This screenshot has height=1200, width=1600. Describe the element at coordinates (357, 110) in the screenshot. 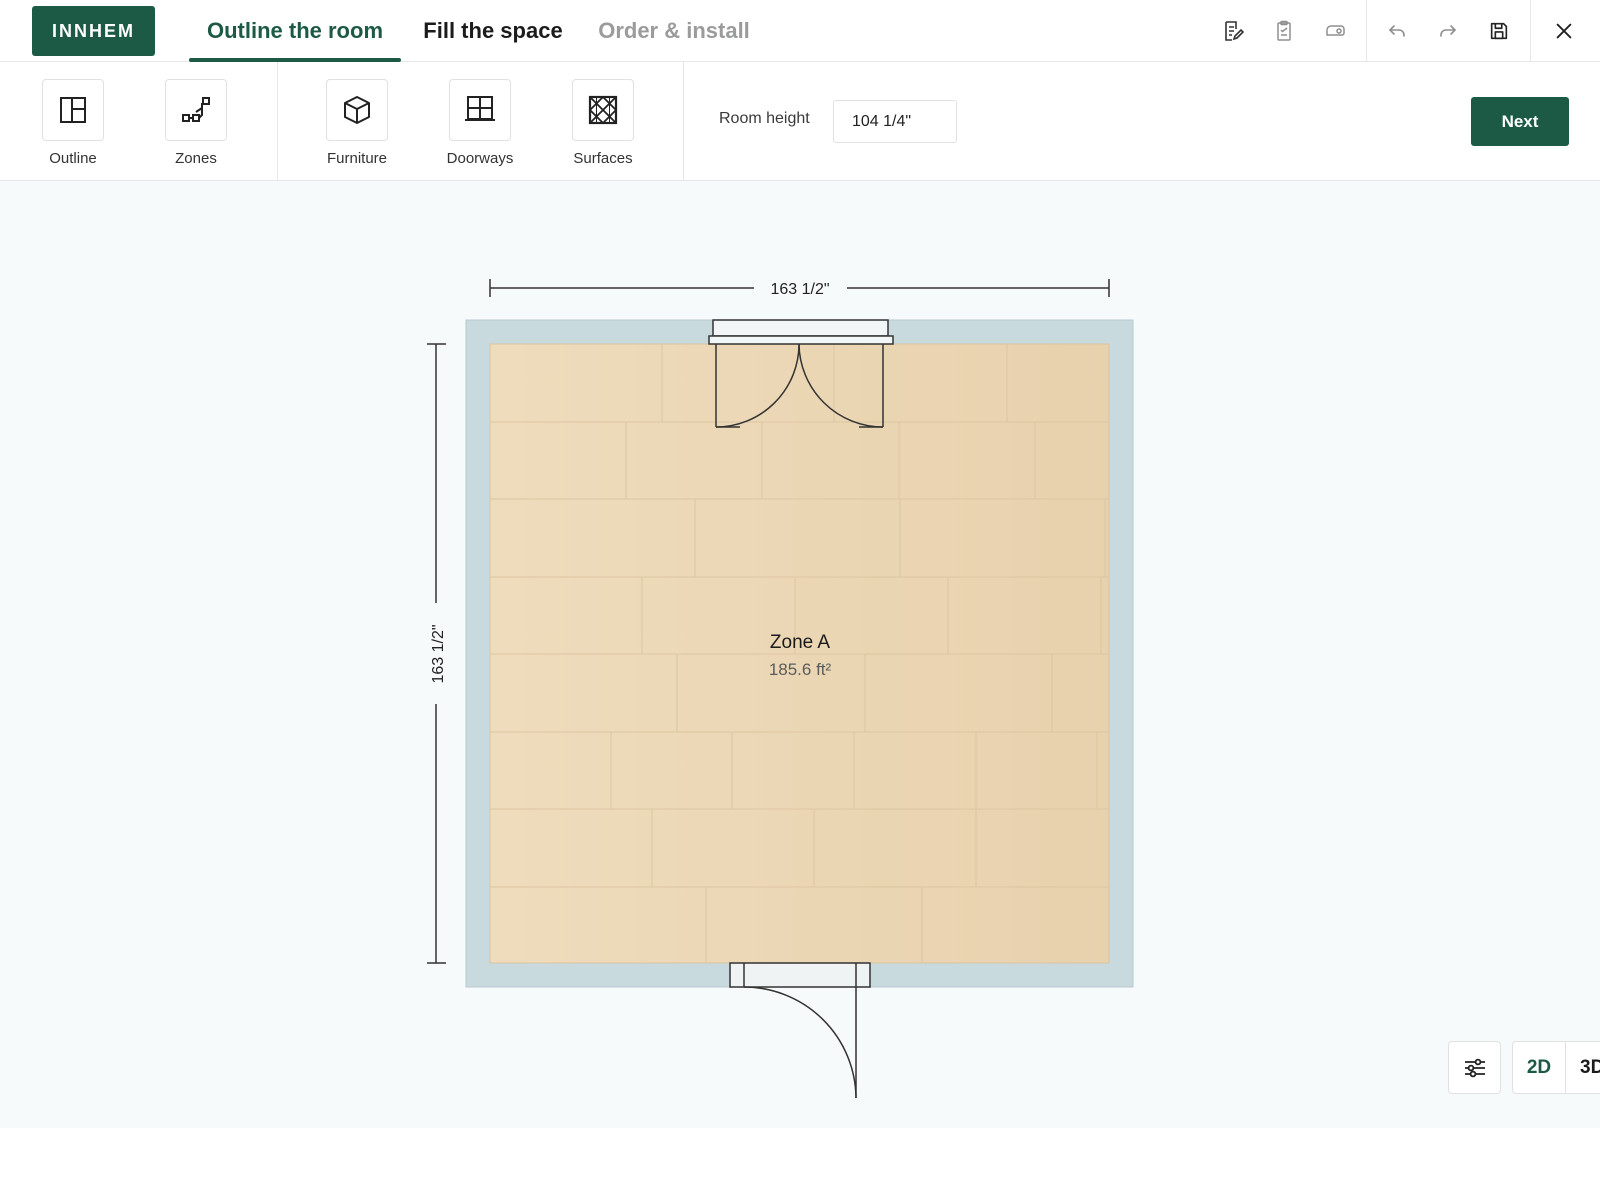

I see `furniture-cube-icon` at that location.